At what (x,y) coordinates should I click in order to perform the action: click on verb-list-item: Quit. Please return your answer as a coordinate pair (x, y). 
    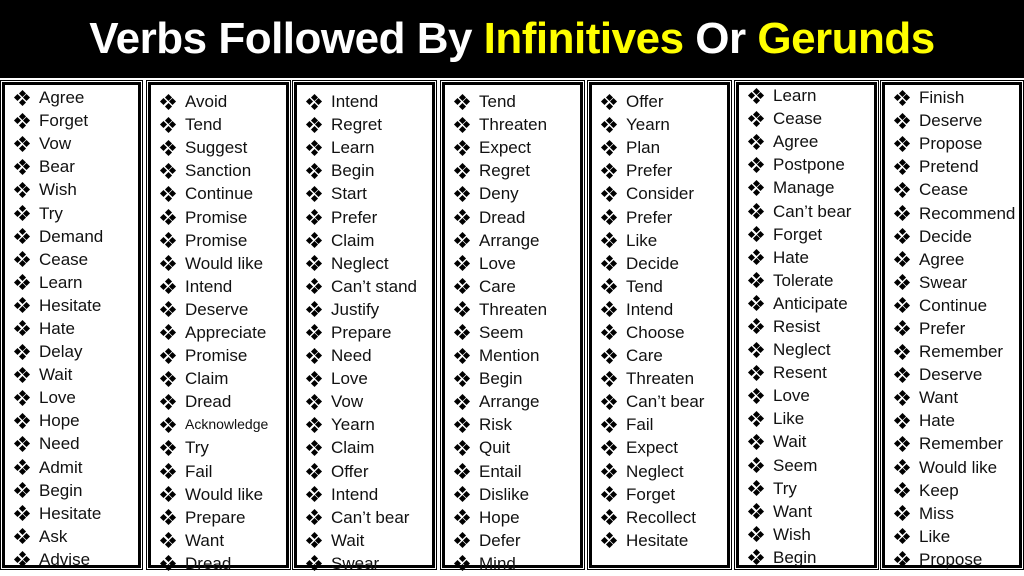
    Looking at the image, I should click on (500, 447).